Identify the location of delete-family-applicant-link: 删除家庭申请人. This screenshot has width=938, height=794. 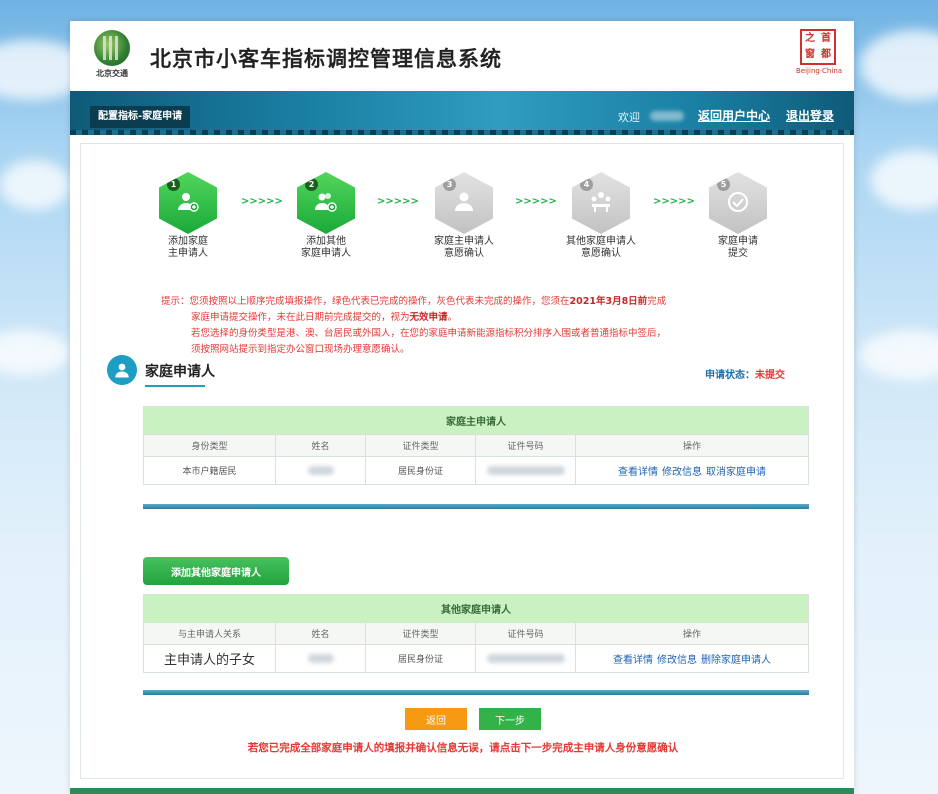
(736, 660).